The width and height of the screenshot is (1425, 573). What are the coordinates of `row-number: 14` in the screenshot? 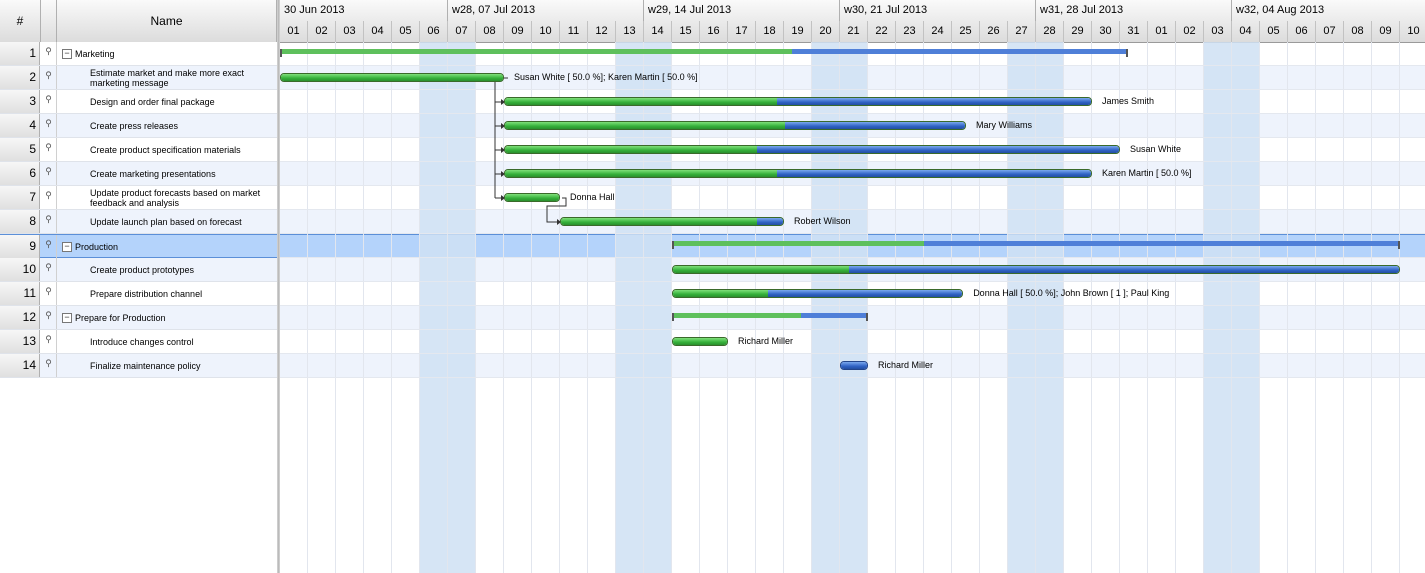 It's located at (20, 365).